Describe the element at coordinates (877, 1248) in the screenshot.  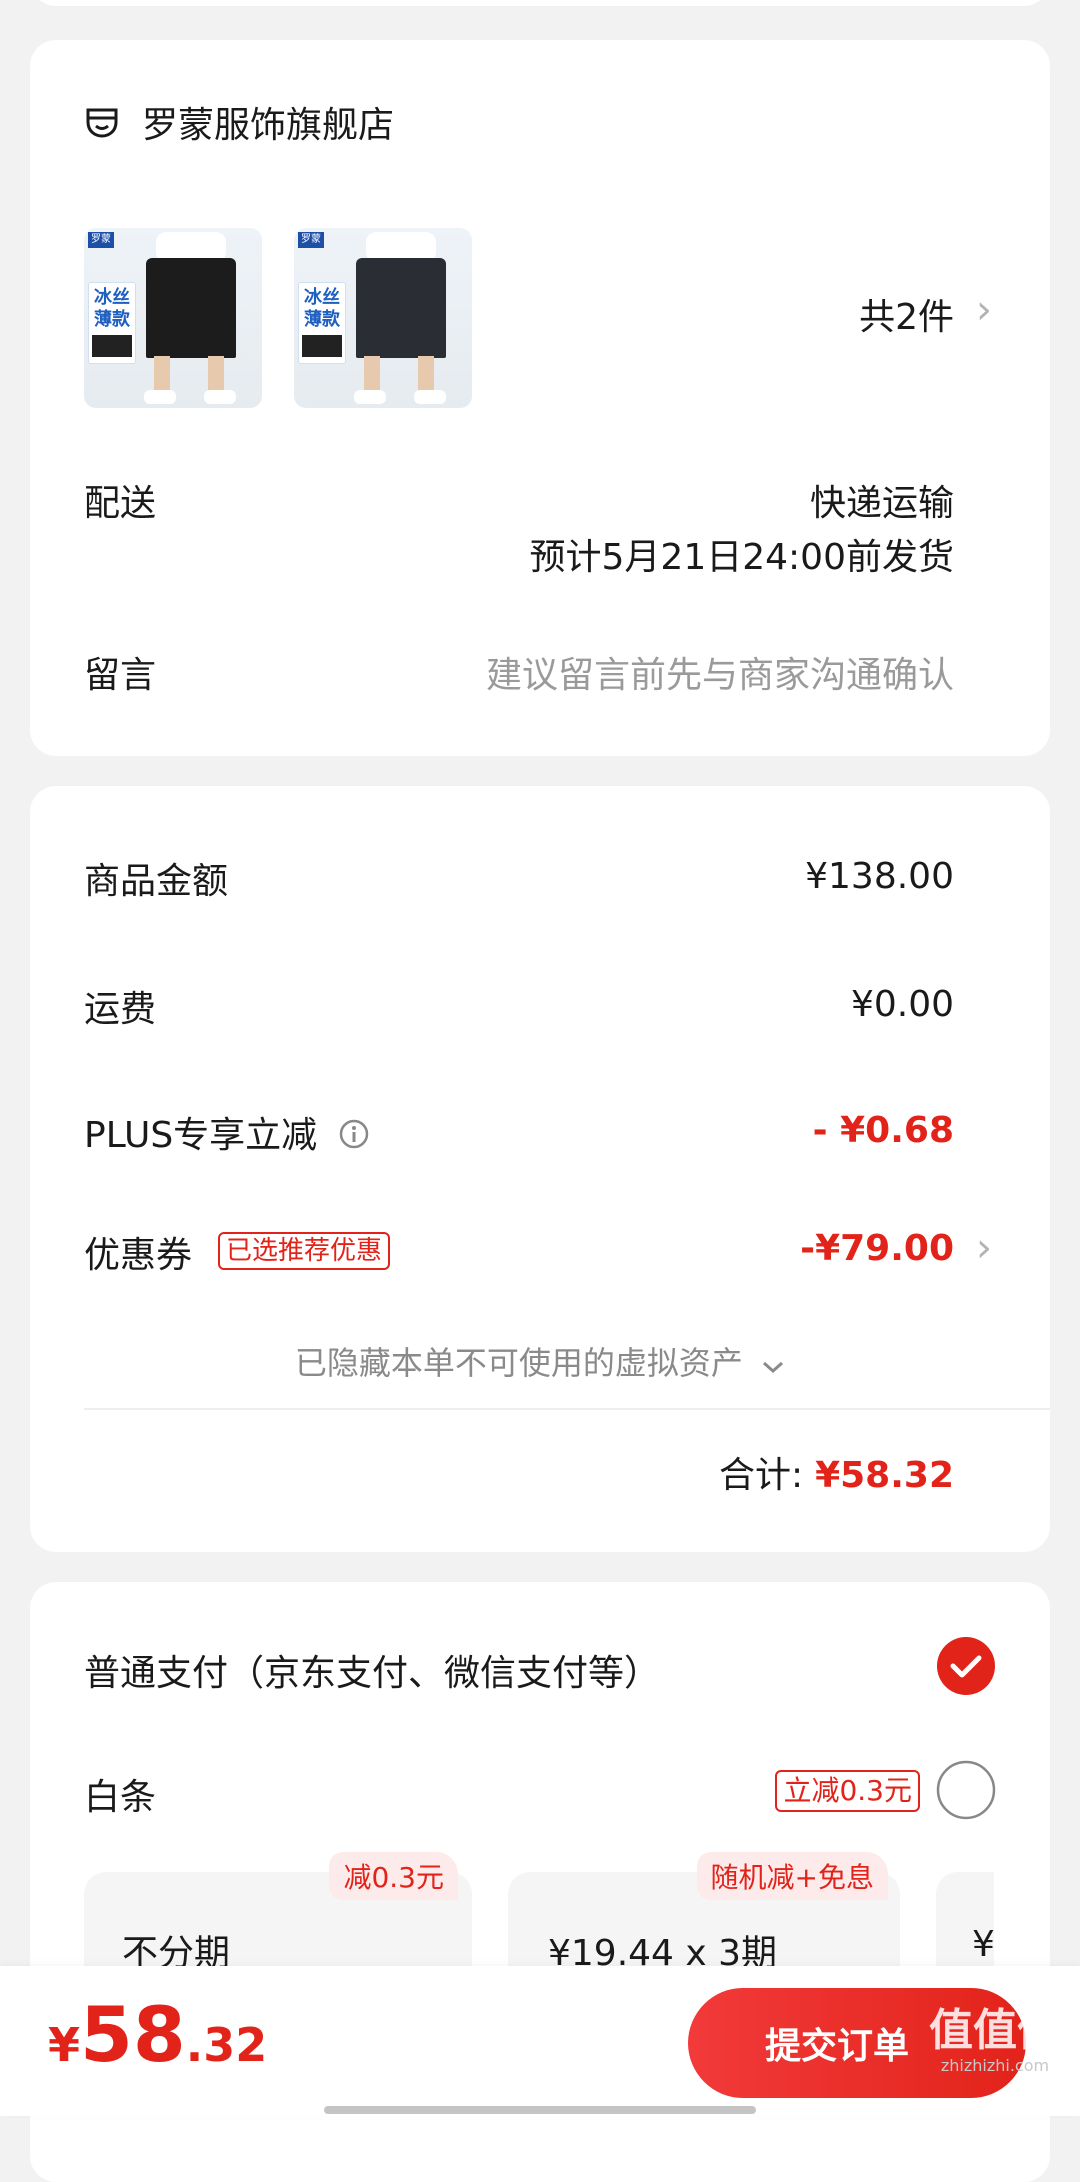
I see `coupon-value: -¥79.00` at that location.